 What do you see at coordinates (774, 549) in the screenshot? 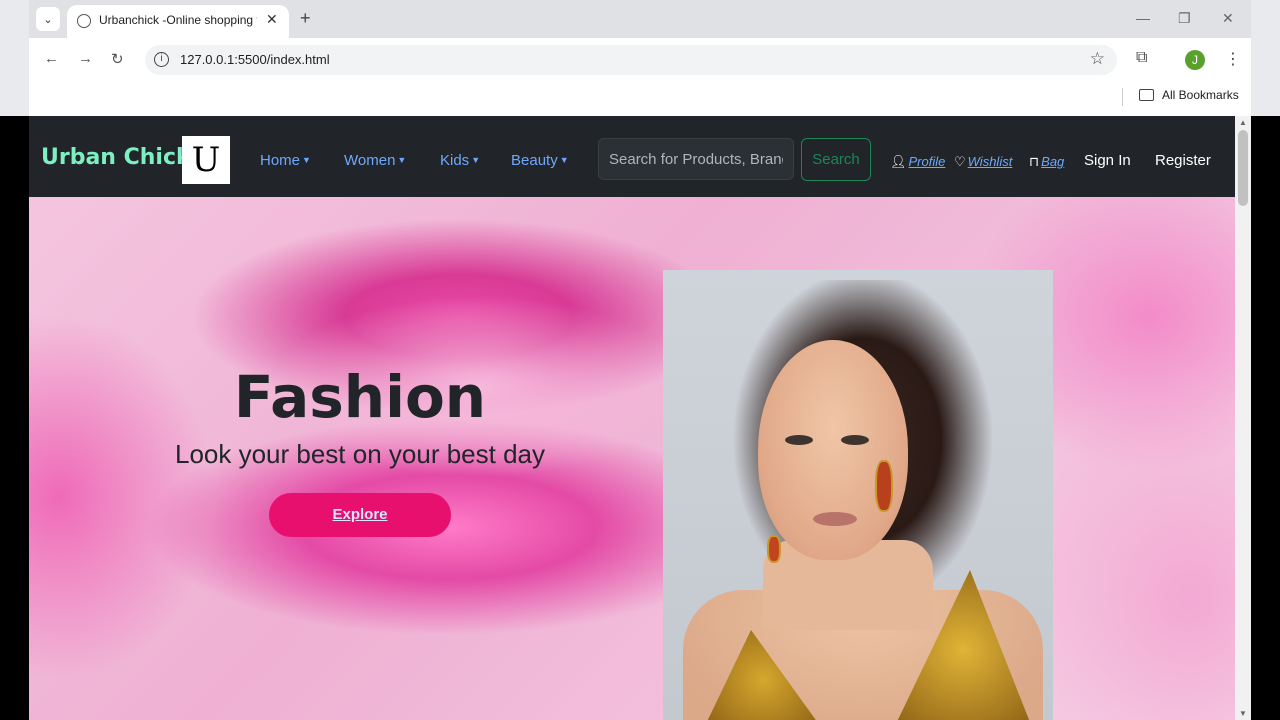
I see `earring-left` at bounding box center [774, 549].